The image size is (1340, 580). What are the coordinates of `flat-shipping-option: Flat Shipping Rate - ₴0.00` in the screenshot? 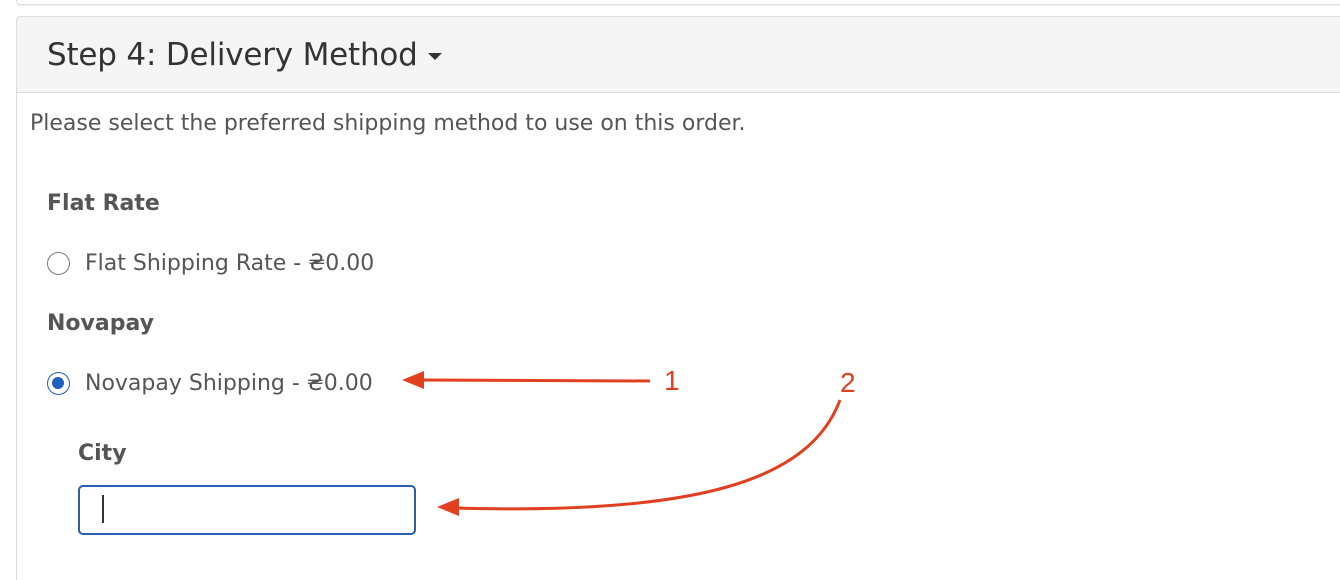 It's located at (210, 263).